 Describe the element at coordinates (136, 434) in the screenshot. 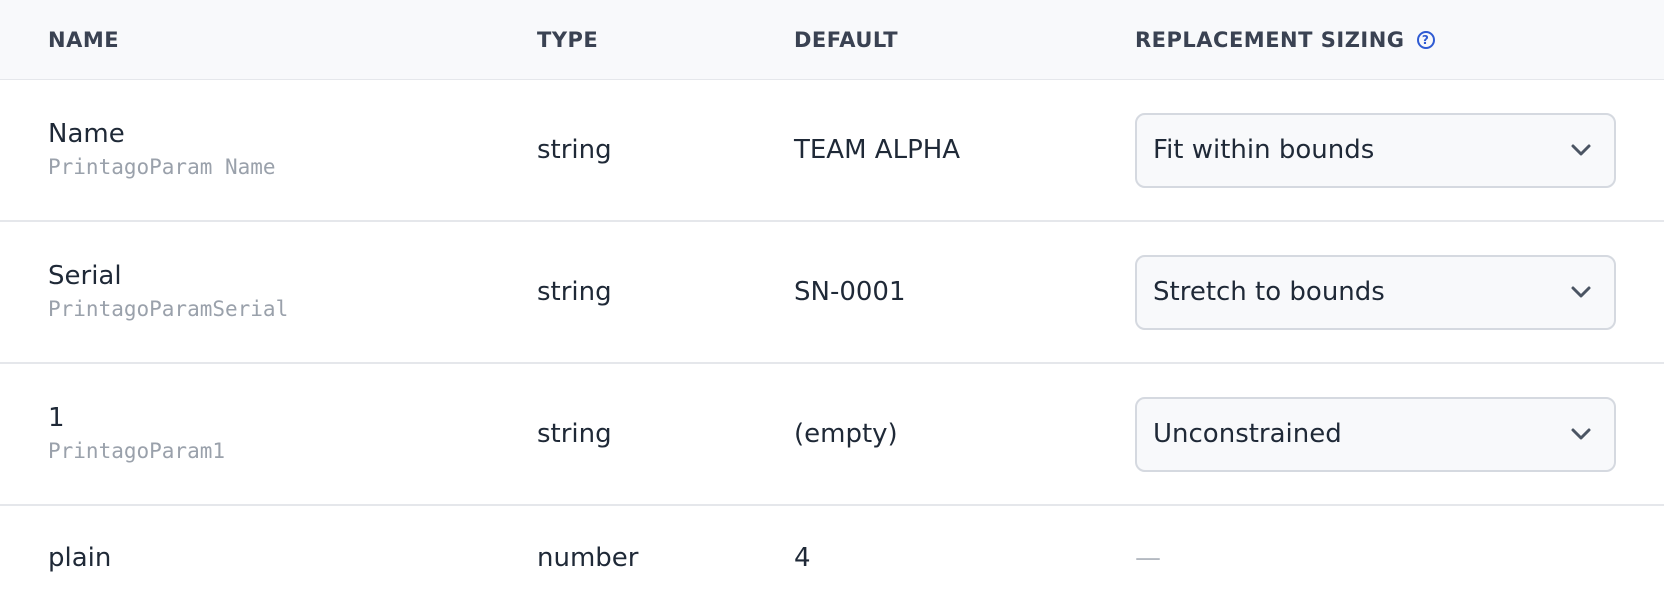

I see `name-cell: 1 PrintagoParam1` at that location.